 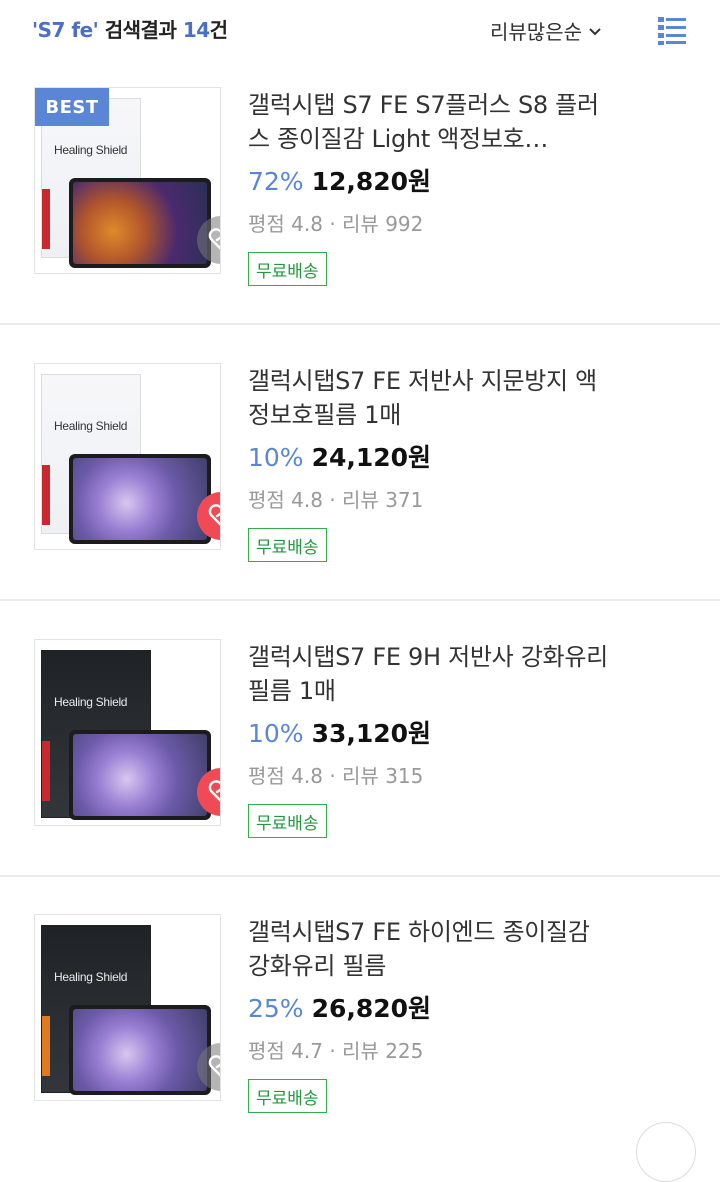 What do you see at coordinates (72, 107) in the screenshot?
I see `best-badge: BEST` at bounding box center [72, 107].